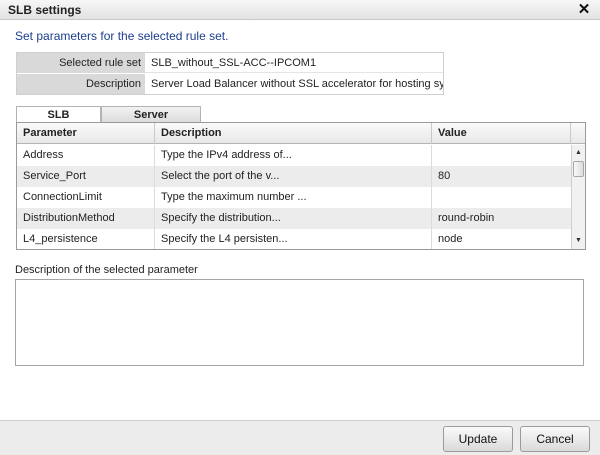 The width and height of the screenshot is (600, 455). Describe the element at coordinates (578, 169) in the screenshot. I see `scrollbar-thumb` at that location.